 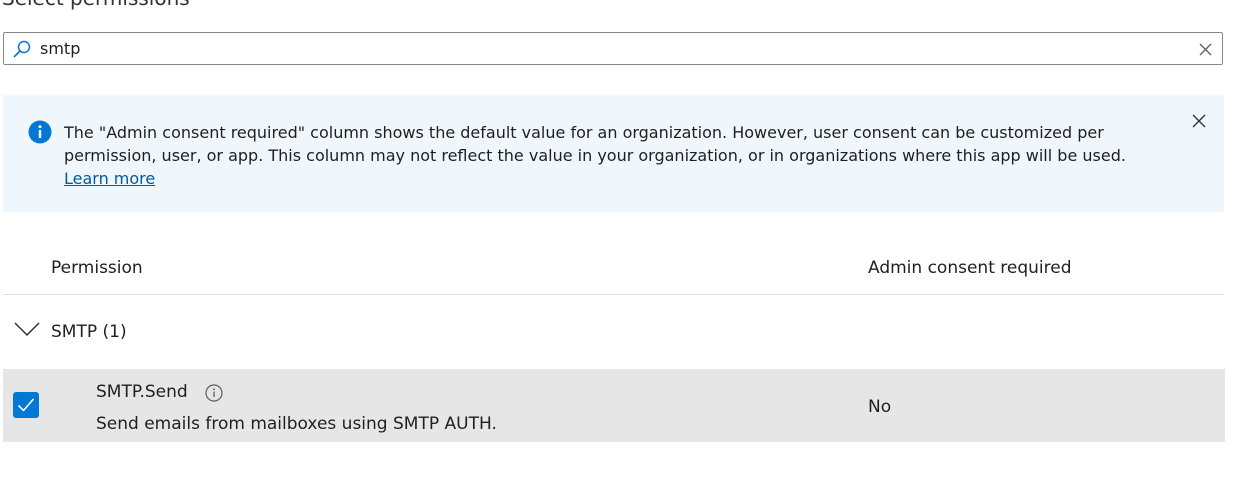 I want to click on column-header-permission: Permission, so click(x=97, y=268).